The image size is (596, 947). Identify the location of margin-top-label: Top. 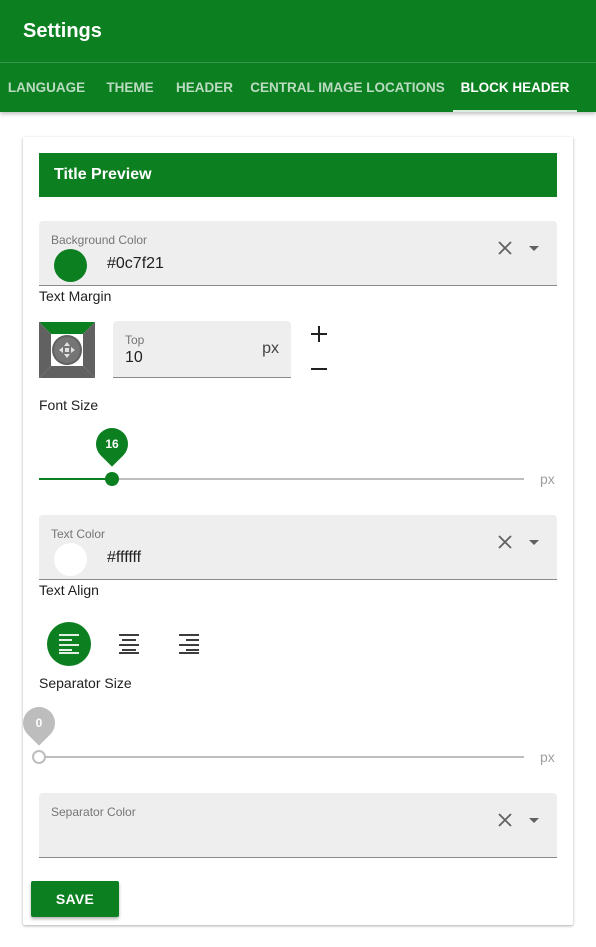
(135, 340).